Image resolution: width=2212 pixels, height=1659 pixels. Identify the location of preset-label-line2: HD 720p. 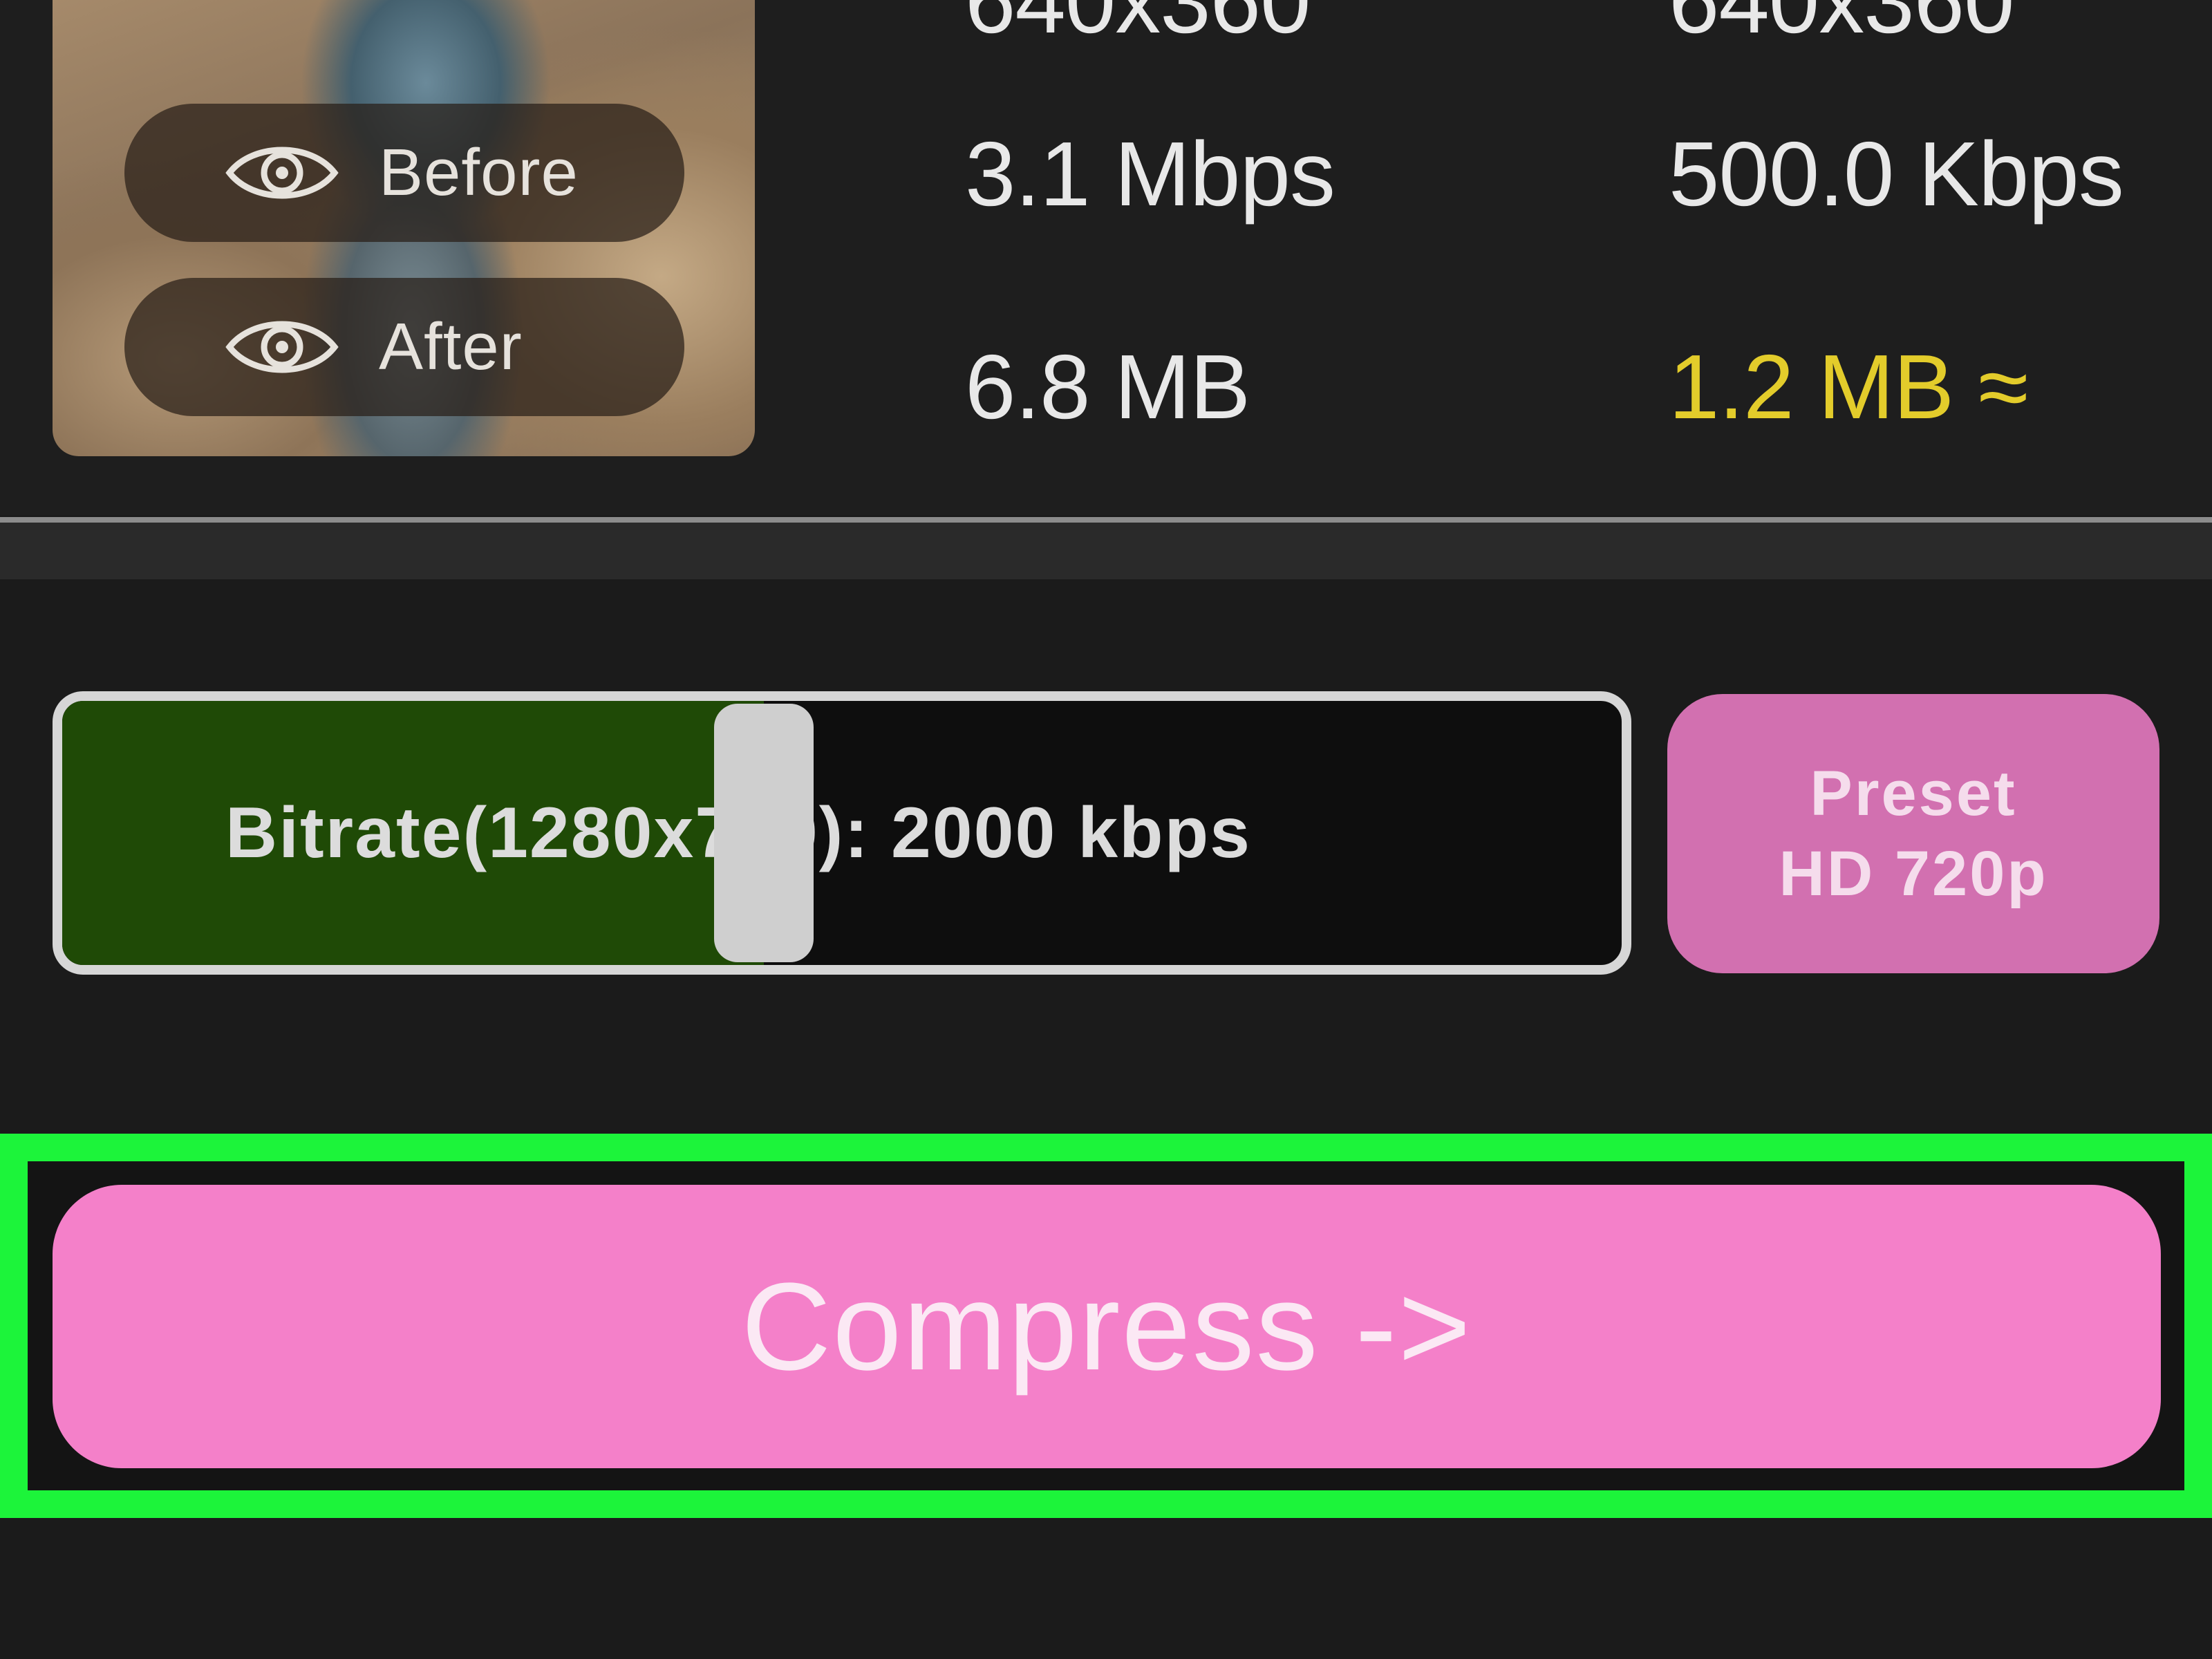
(1914, 873).